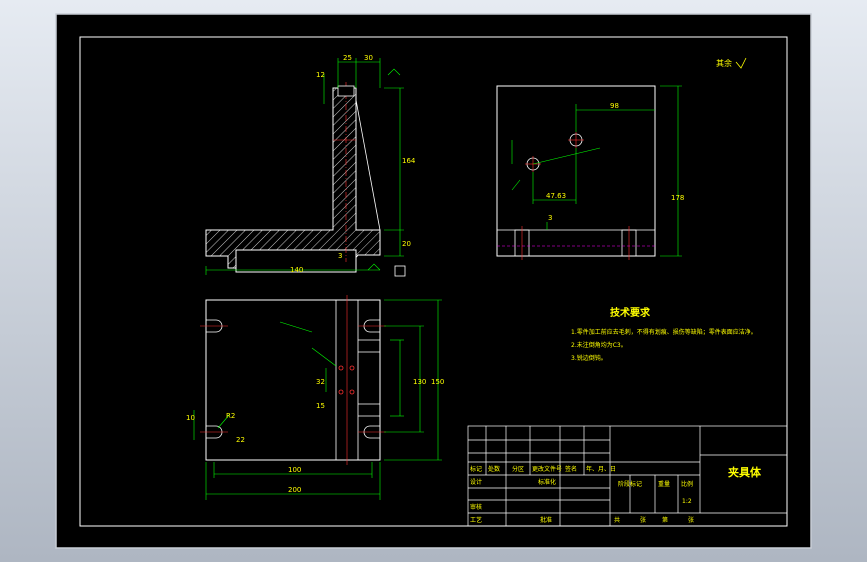 Image resolution: width=867 pixels, height=562 pixels. Describe the element at coordinates (476, 469) in the screenshot. I see `tb-label-mark: 标记` at that location.